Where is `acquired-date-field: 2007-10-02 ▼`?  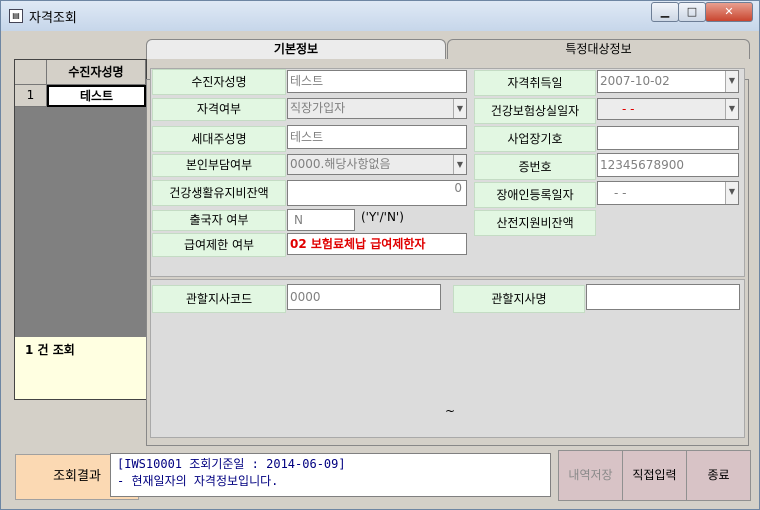 acquired-date-field: 2007-10-02 ▼ is located at coordinates (668, 81).